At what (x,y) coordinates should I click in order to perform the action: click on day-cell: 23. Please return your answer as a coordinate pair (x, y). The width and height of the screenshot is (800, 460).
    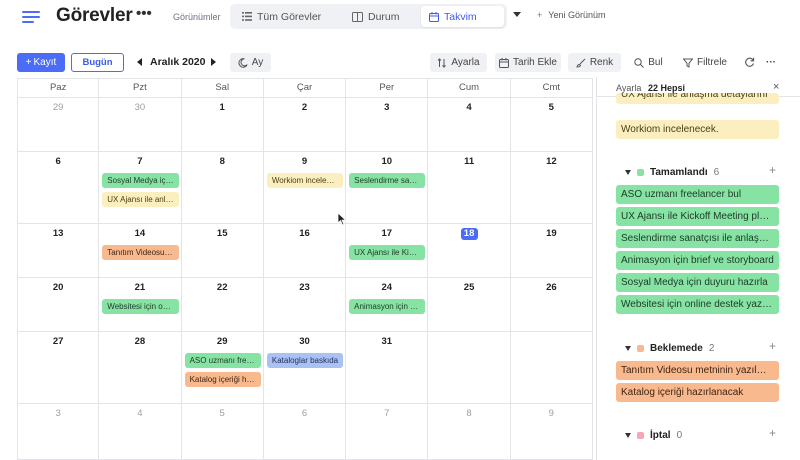
    Looking at the image, I should click on (305, 304).